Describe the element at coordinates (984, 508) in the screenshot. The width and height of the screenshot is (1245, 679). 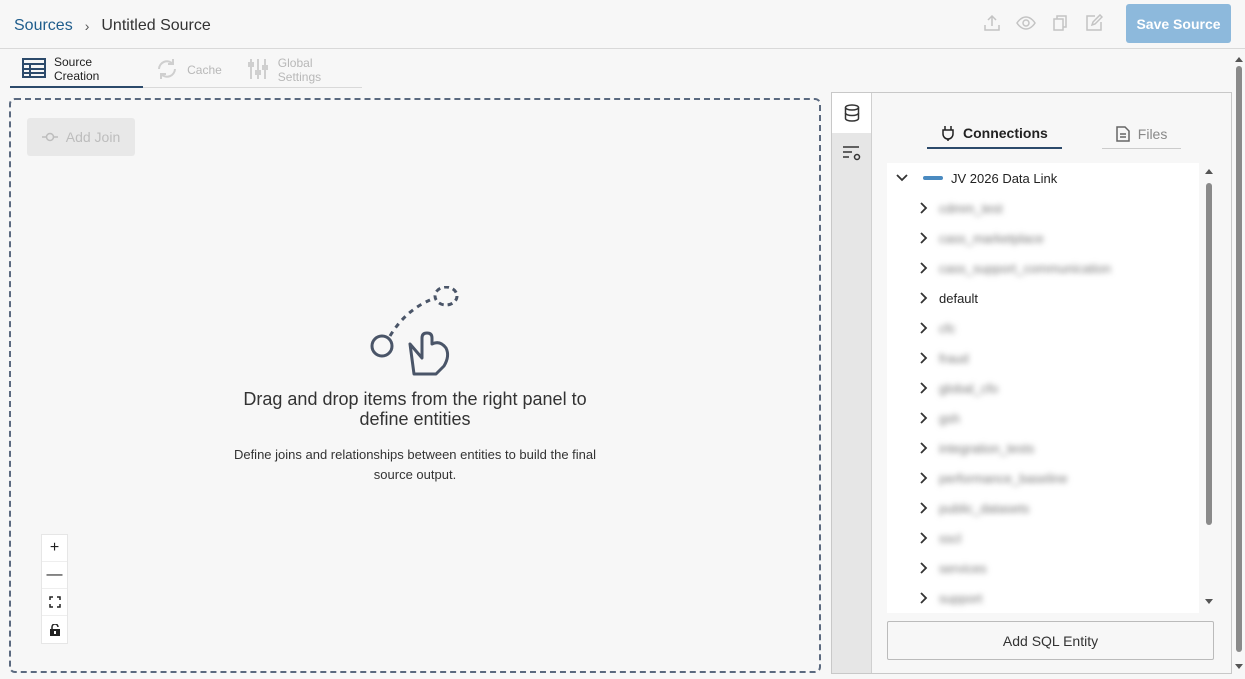
I see `schema-label: public_datasets` at that location.